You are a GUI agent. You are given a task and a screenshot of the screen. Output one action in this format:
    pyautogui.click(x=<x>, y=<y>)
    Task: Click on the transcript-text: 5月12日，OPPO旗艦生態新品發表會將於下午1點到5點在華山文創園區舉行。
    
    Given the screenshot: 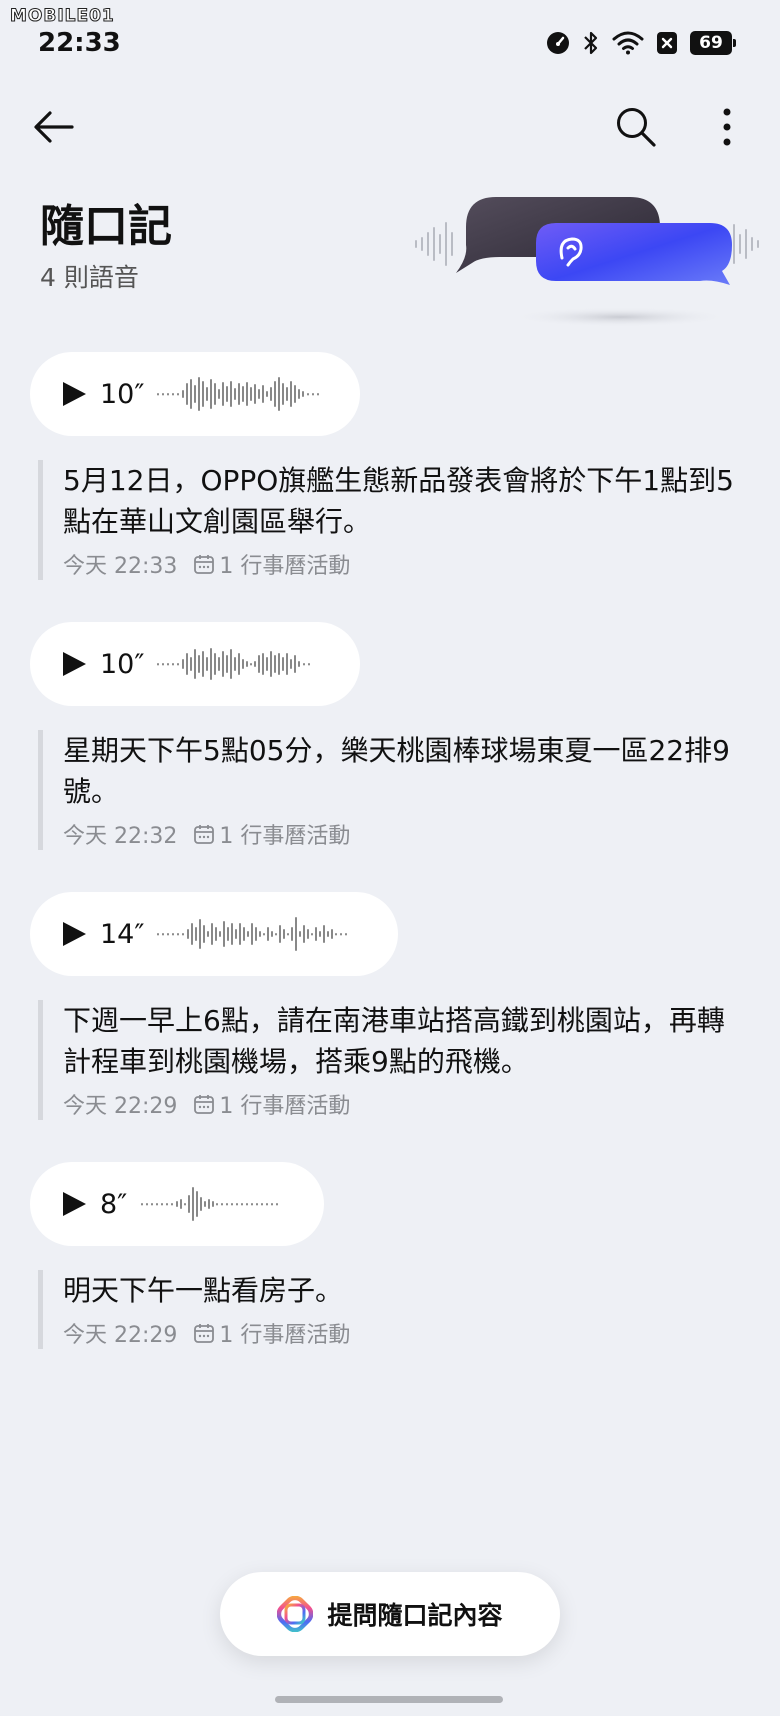 What is the action you would take?
    pyautogui.click(x=398, y=501)
    